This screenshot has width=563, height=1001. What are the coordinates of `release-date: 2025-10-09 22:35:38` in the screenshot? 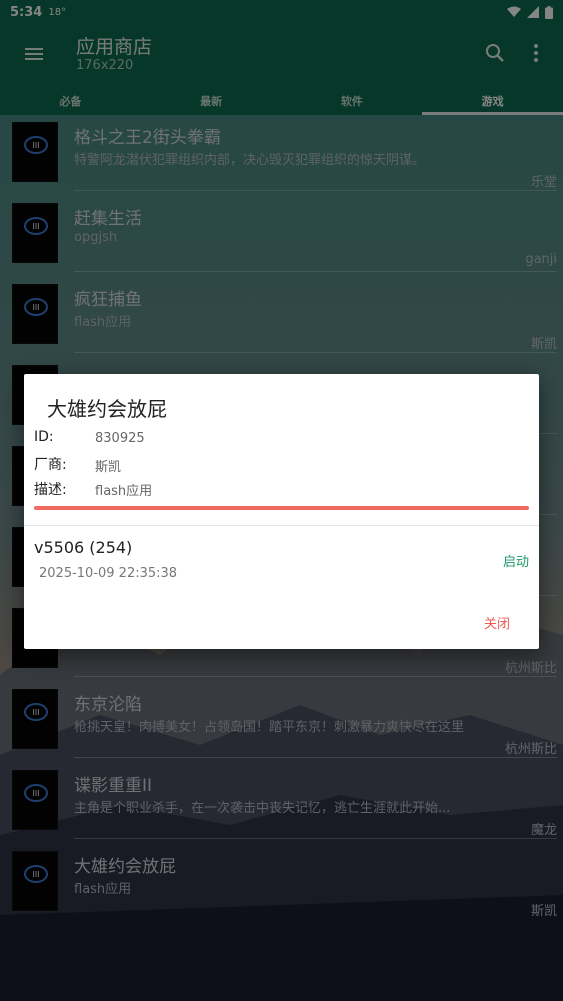 It's located at (108, 573).